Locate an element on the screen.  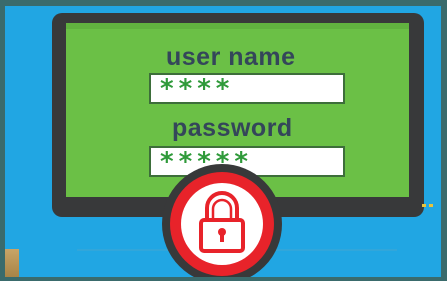
username-value: **** is located at coordinates (197, 89).